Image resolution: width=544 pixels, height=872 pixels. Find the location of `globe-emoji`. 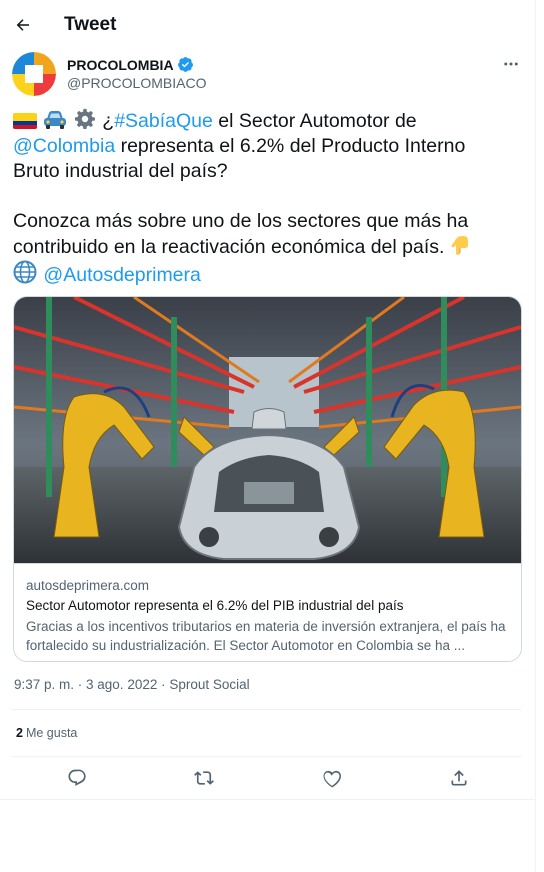

globe-emoji is located at coordinates (25, 272).